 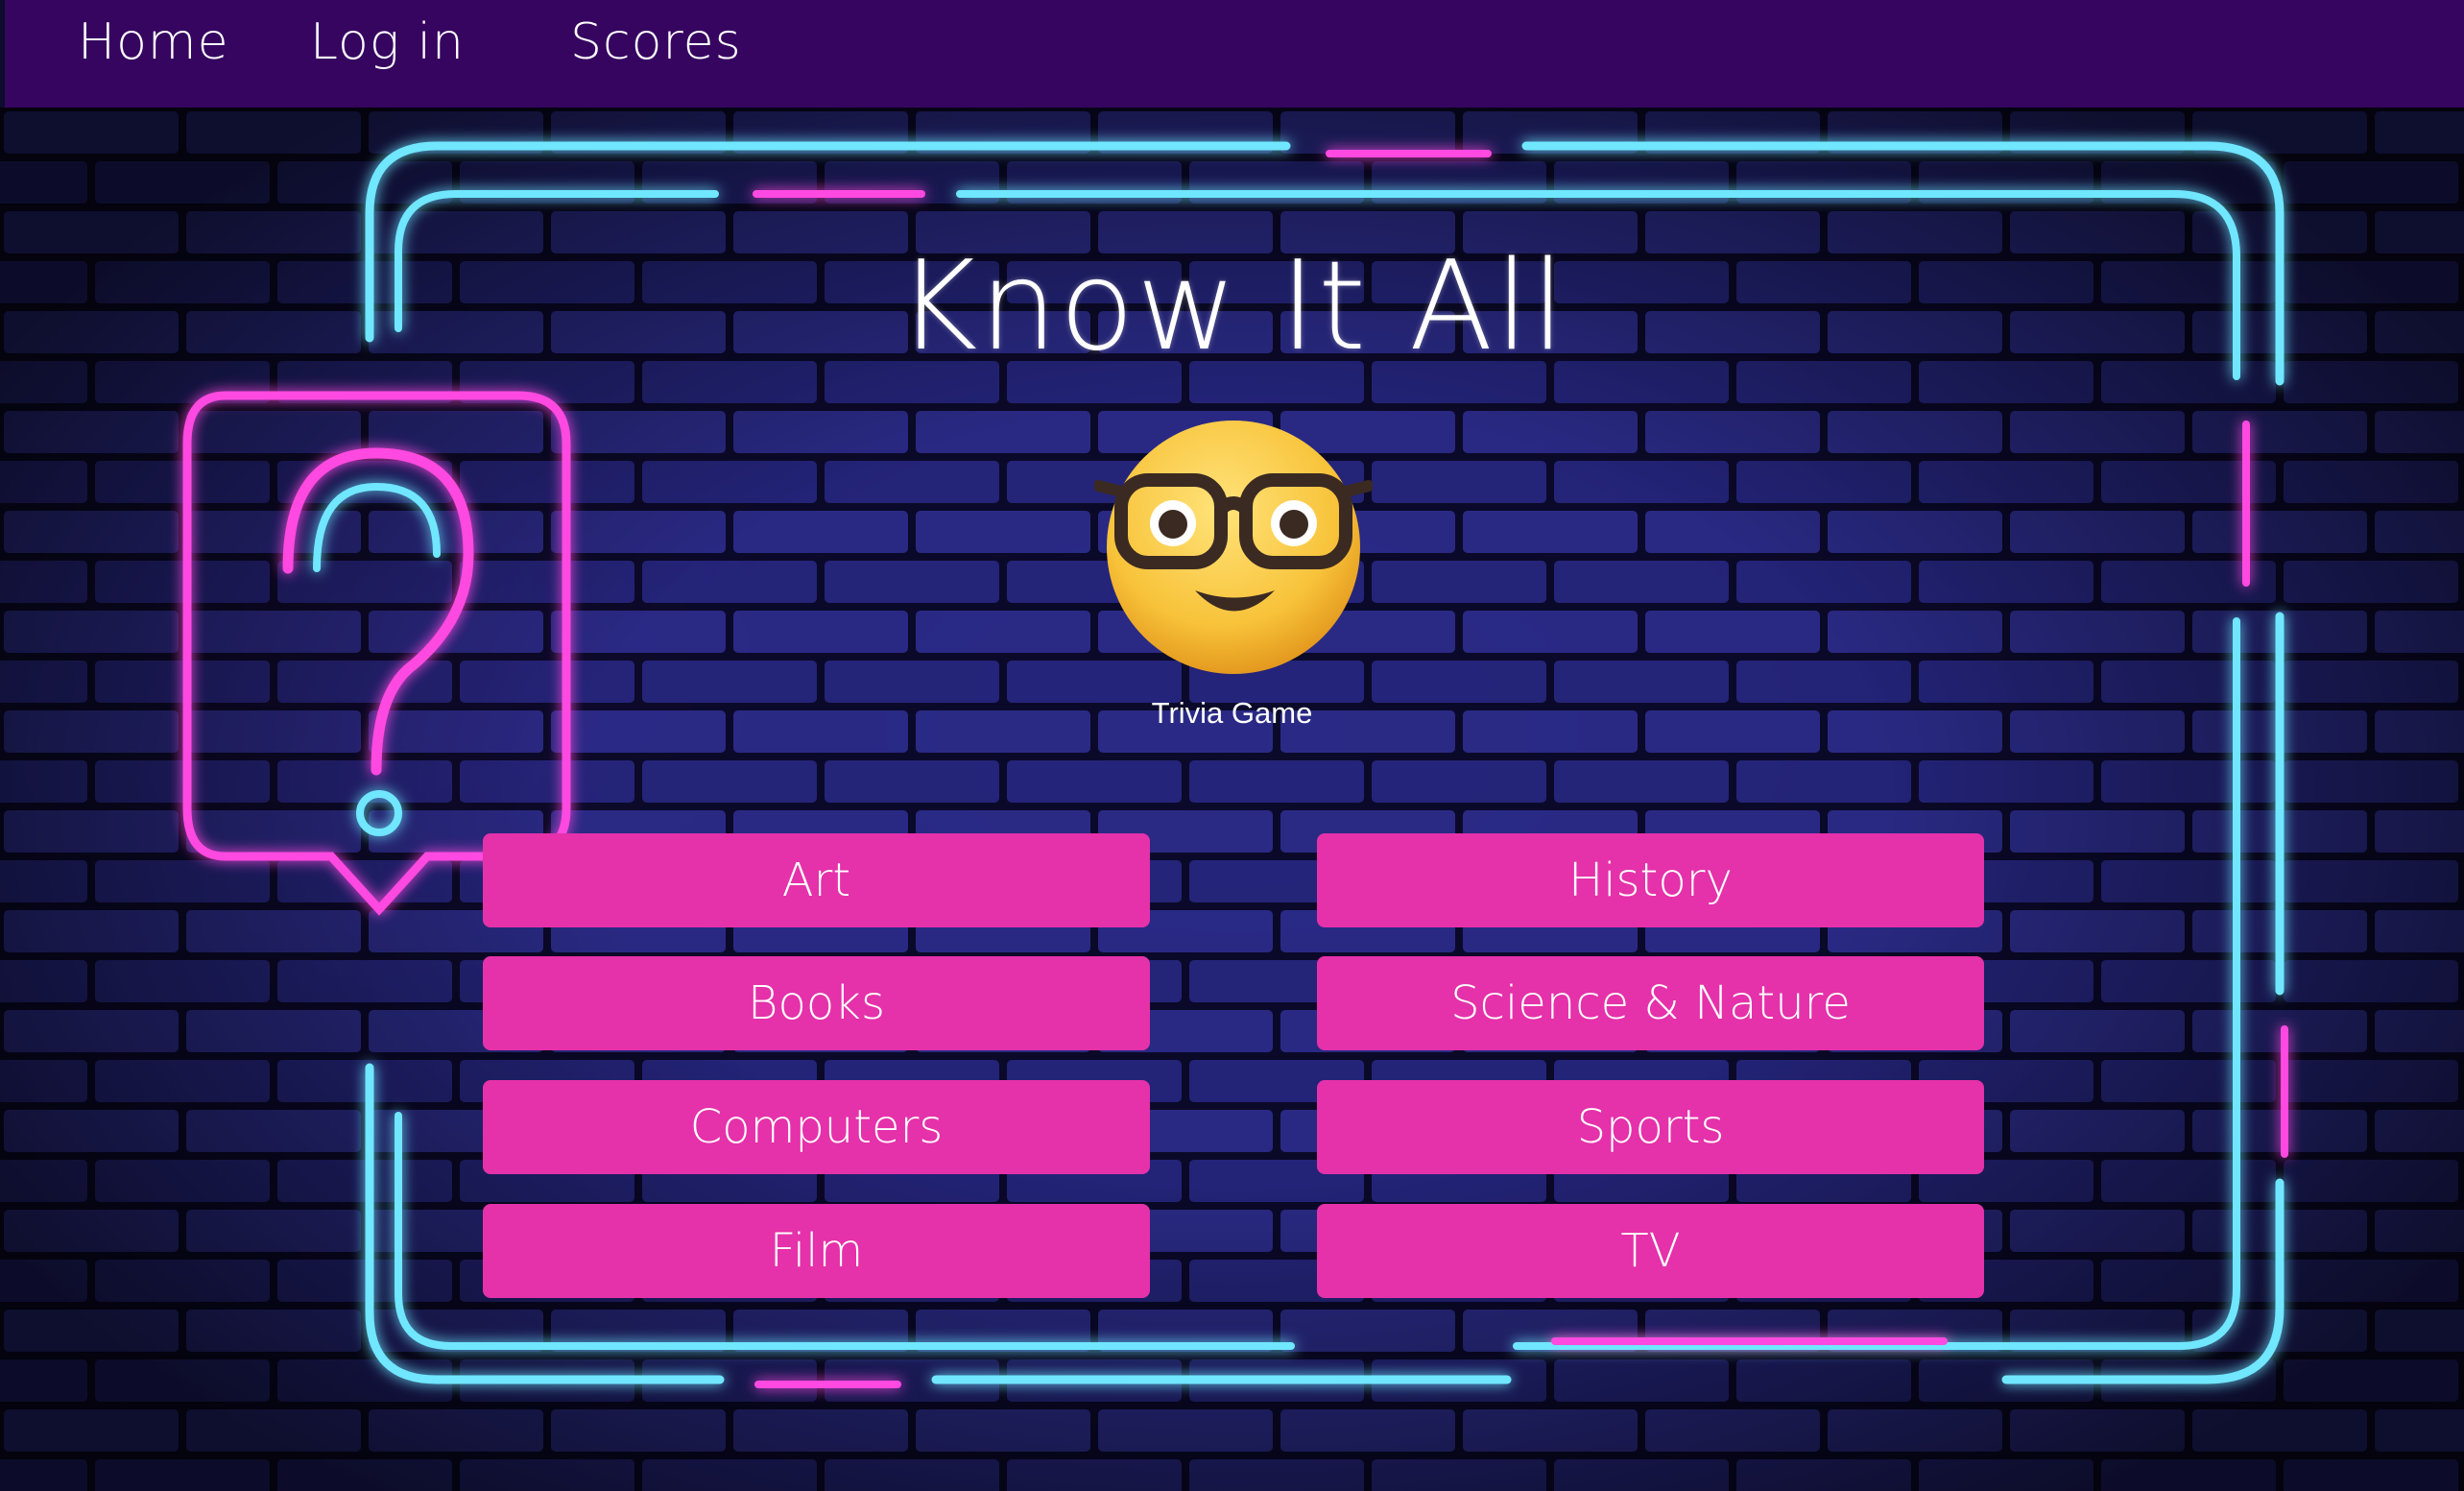 What do you see at coordinates (1650, 1003) in the screenshot?
I see `category-science-nature-button: Science & Nature` at bounding box center [1650, 1003].